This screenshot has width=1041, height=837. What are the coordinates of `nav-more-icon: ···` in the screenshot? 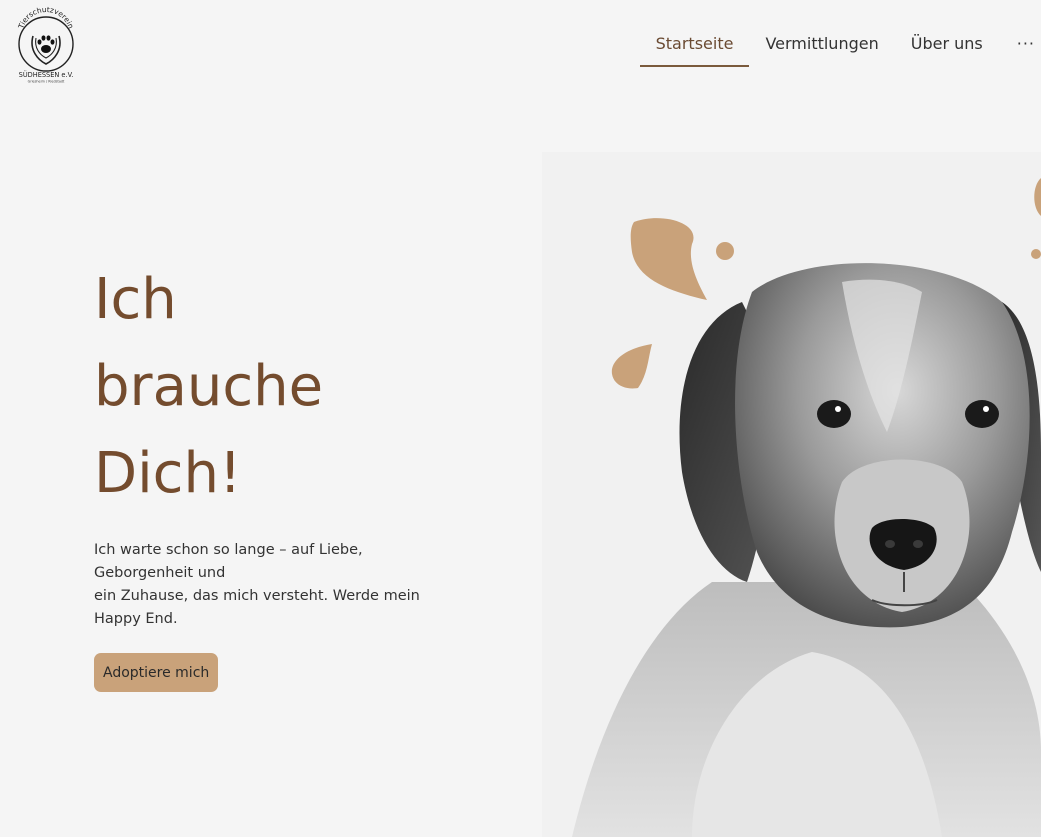 It's located at (1020, 44).